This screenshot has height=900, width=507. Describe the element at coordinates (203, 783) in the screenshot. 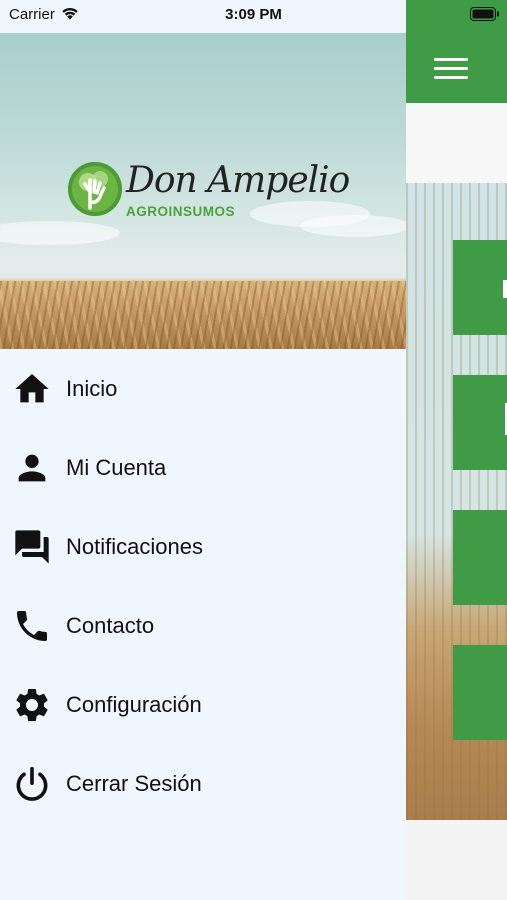

I see `menu-item-cerrar-sesion: Cerrar Sesión` at that location.